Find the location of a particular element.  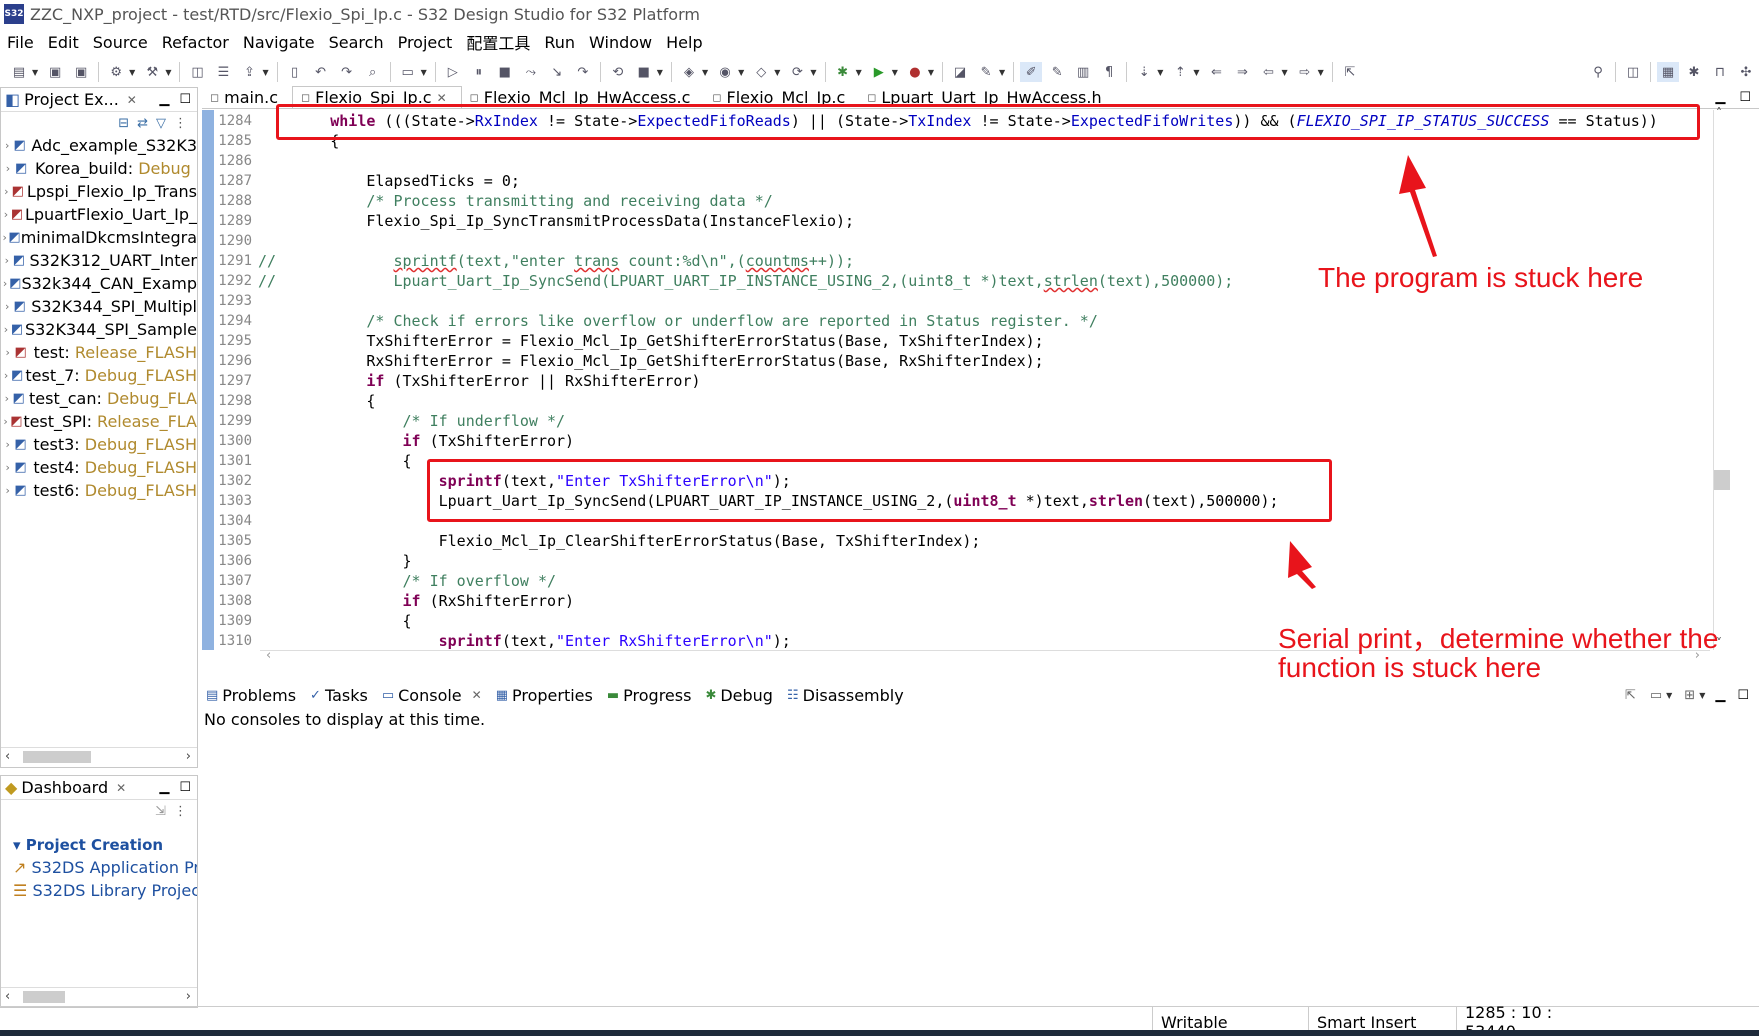

tree-item: › ◩ test3: Debug_FLASH is located at coordinates (99, 444).